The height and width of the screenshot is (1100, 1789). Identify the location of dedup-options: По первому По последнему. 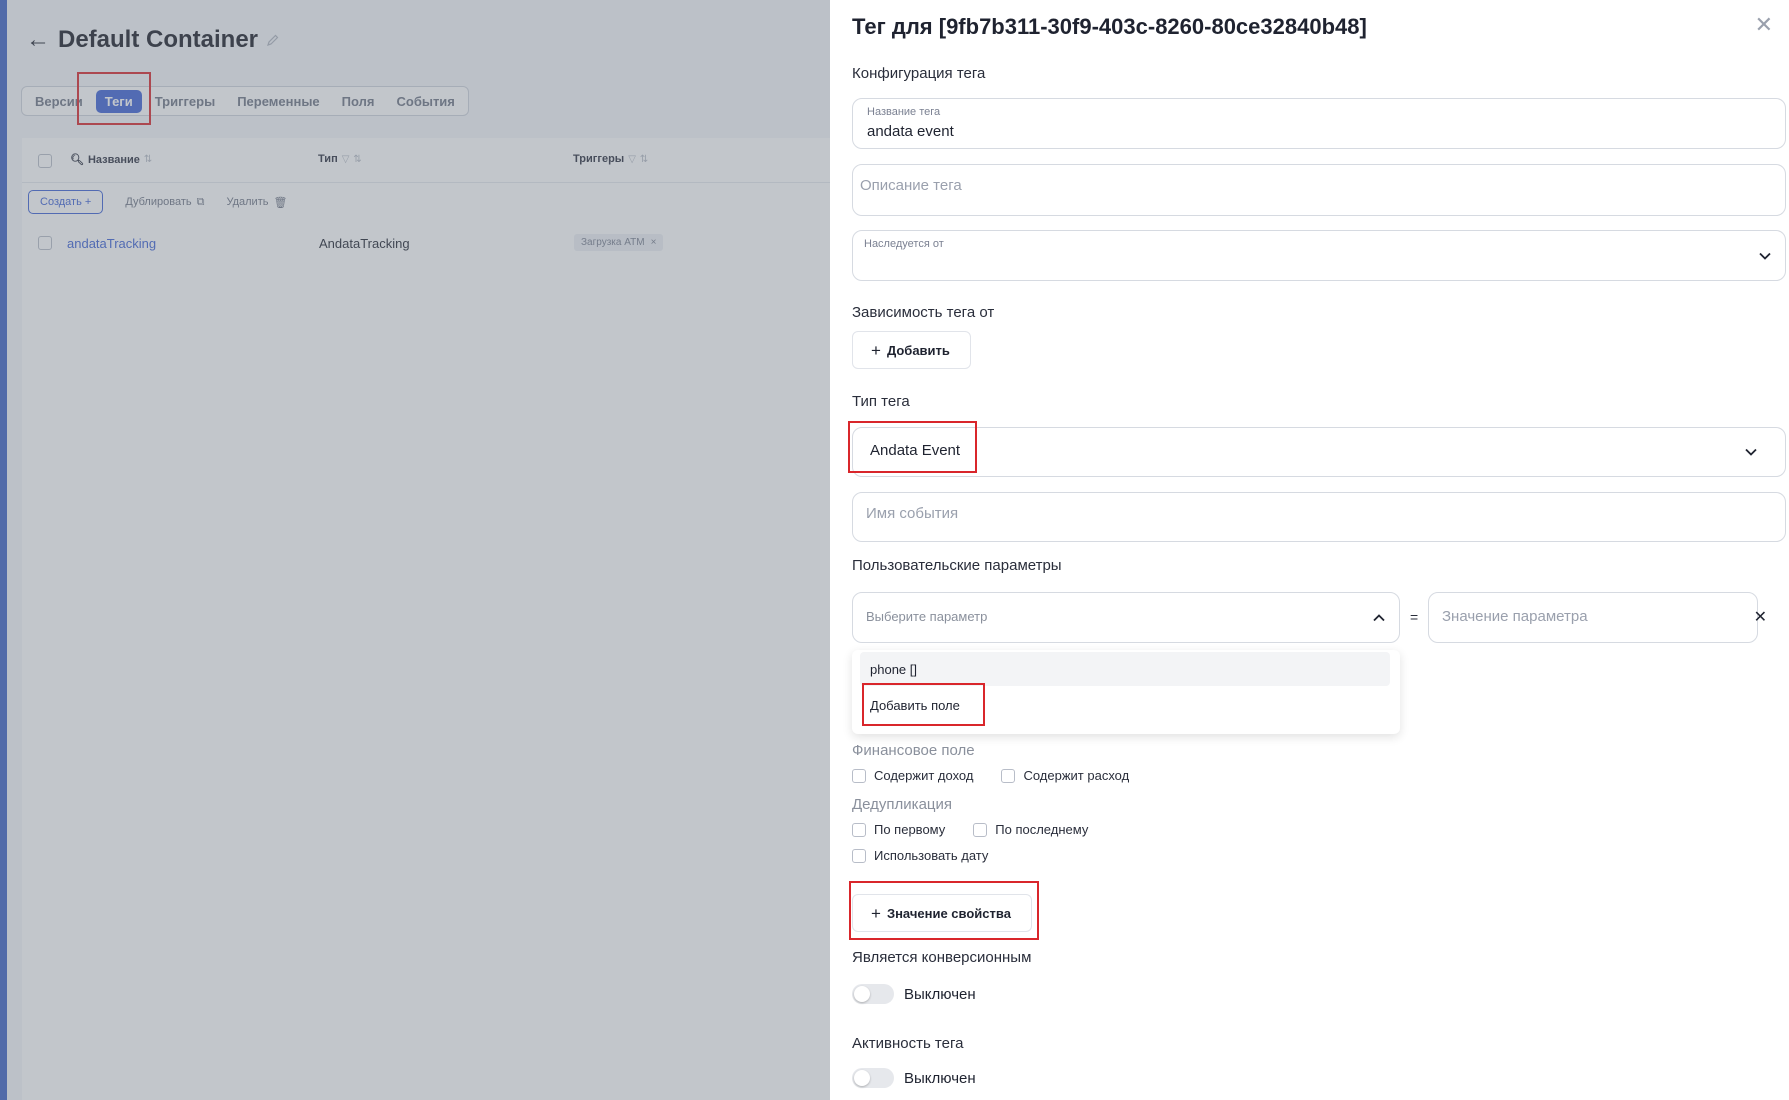
(970, 829).